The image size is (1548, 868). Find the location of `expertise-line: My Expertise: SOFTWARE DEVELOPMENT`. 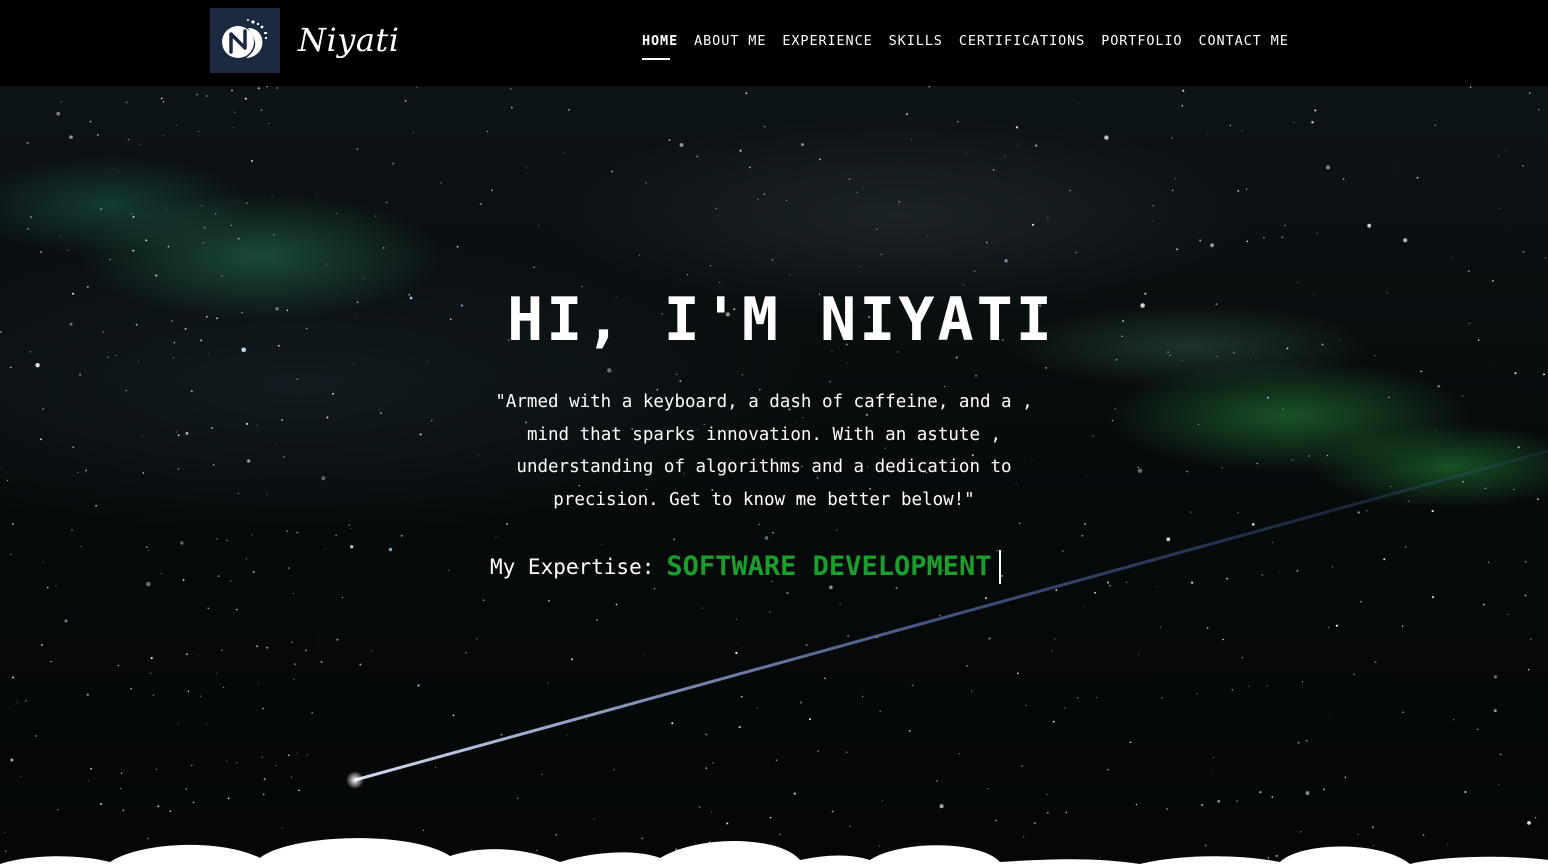

expertise-line: My Expertise: SOFTWARE DEVELOPMENT is located at coordinates (746, 567).